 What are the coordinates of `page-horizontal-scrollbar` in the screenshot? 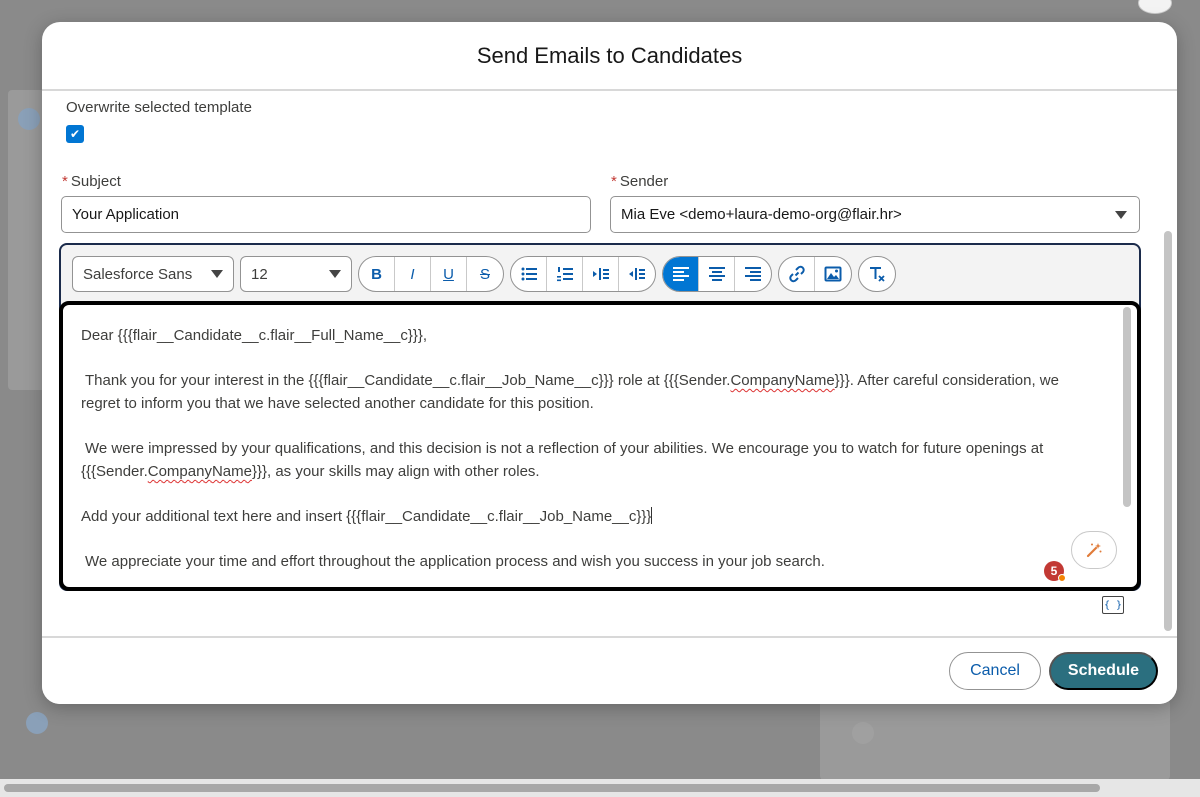 It's located at (600, 788).